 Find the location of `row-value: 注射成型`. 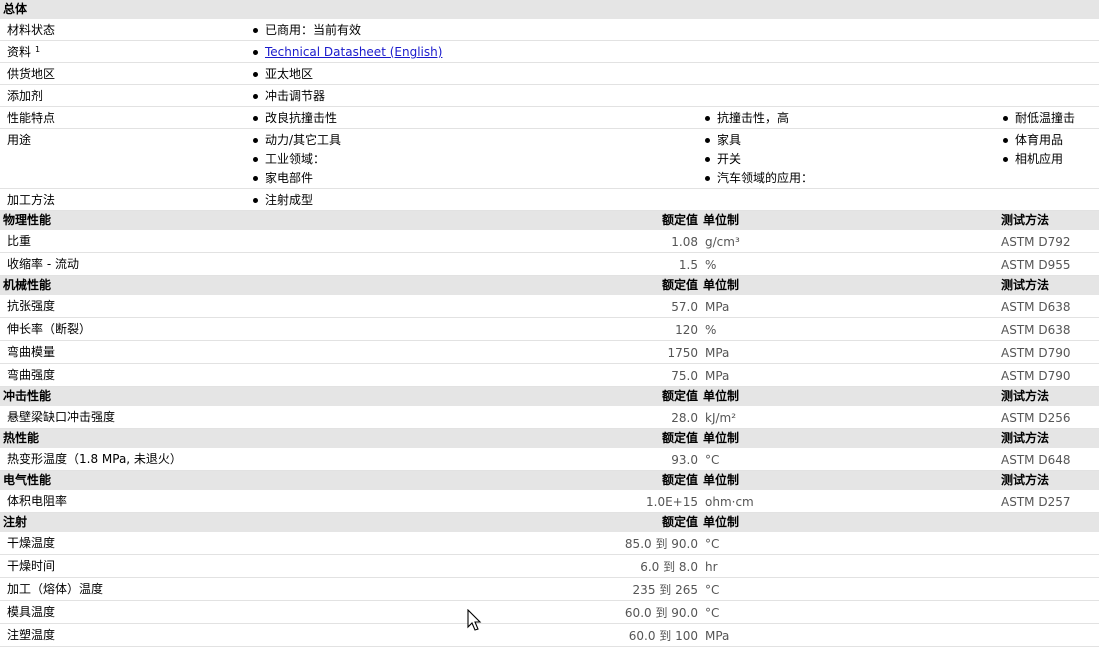

row-value: 注射成型 is located at coordinates (675, 199).